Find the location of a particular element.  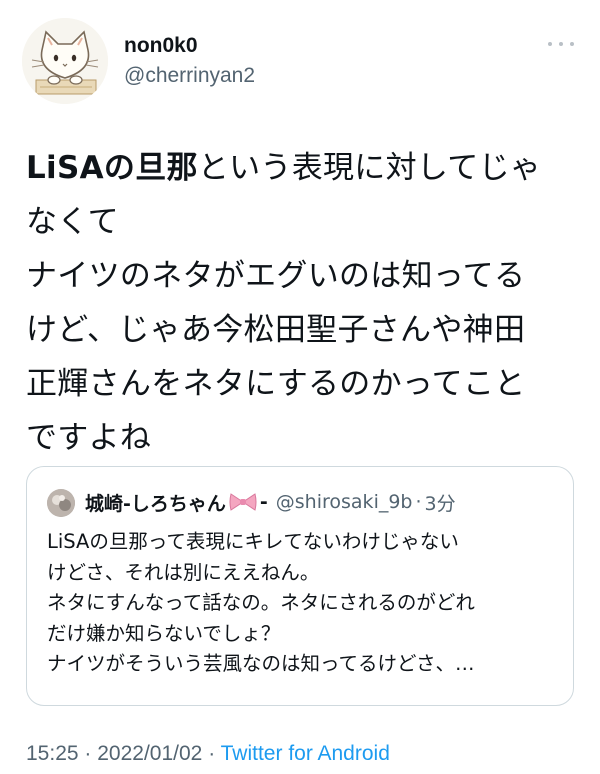

quoted-author-avatar is located at coordinates (61, 503).